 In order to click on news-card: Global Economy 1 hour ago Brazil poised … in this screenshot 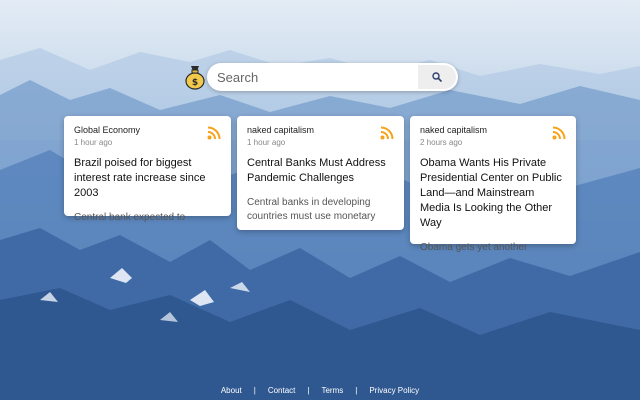, I will do `click(147, 169)`.